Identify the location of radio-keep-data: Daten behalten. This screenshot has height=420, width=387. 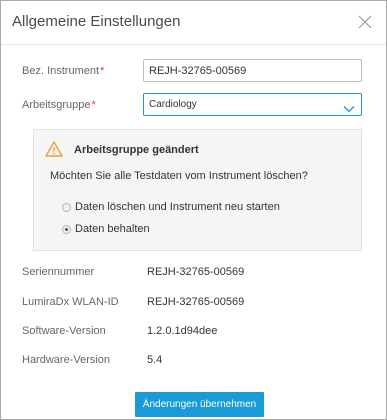
(106, 229).